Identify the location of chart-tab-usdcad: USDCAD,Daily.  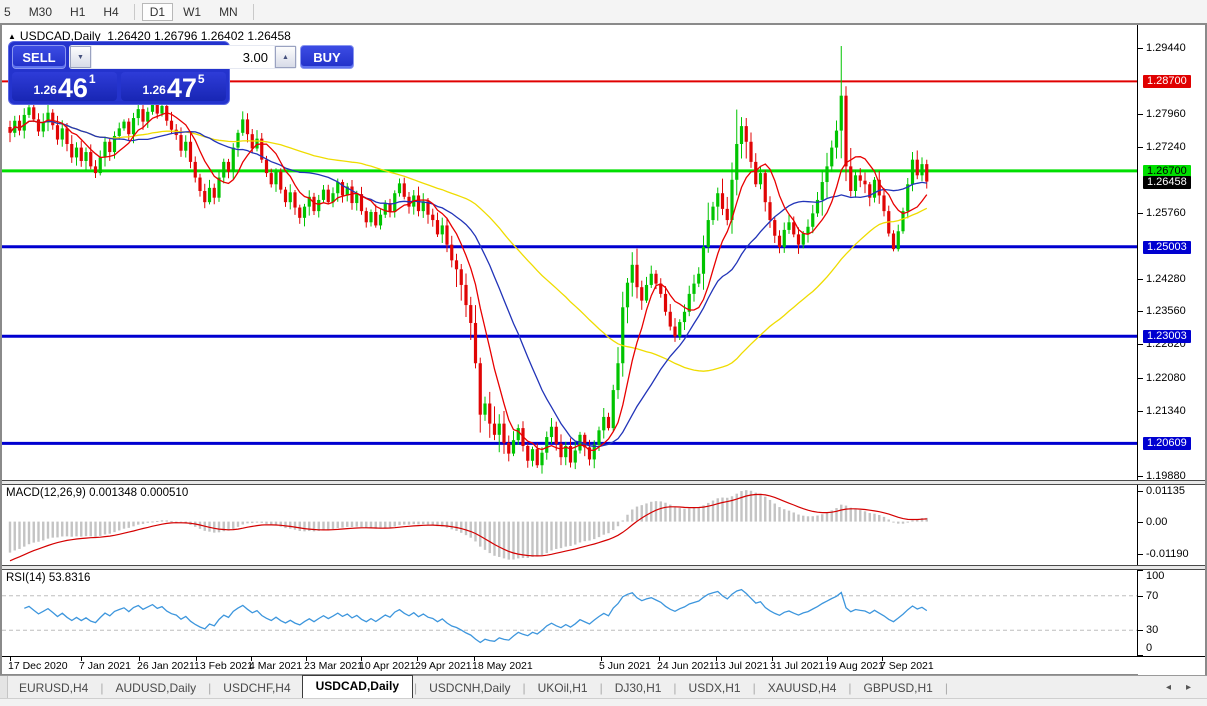
(357, 686).